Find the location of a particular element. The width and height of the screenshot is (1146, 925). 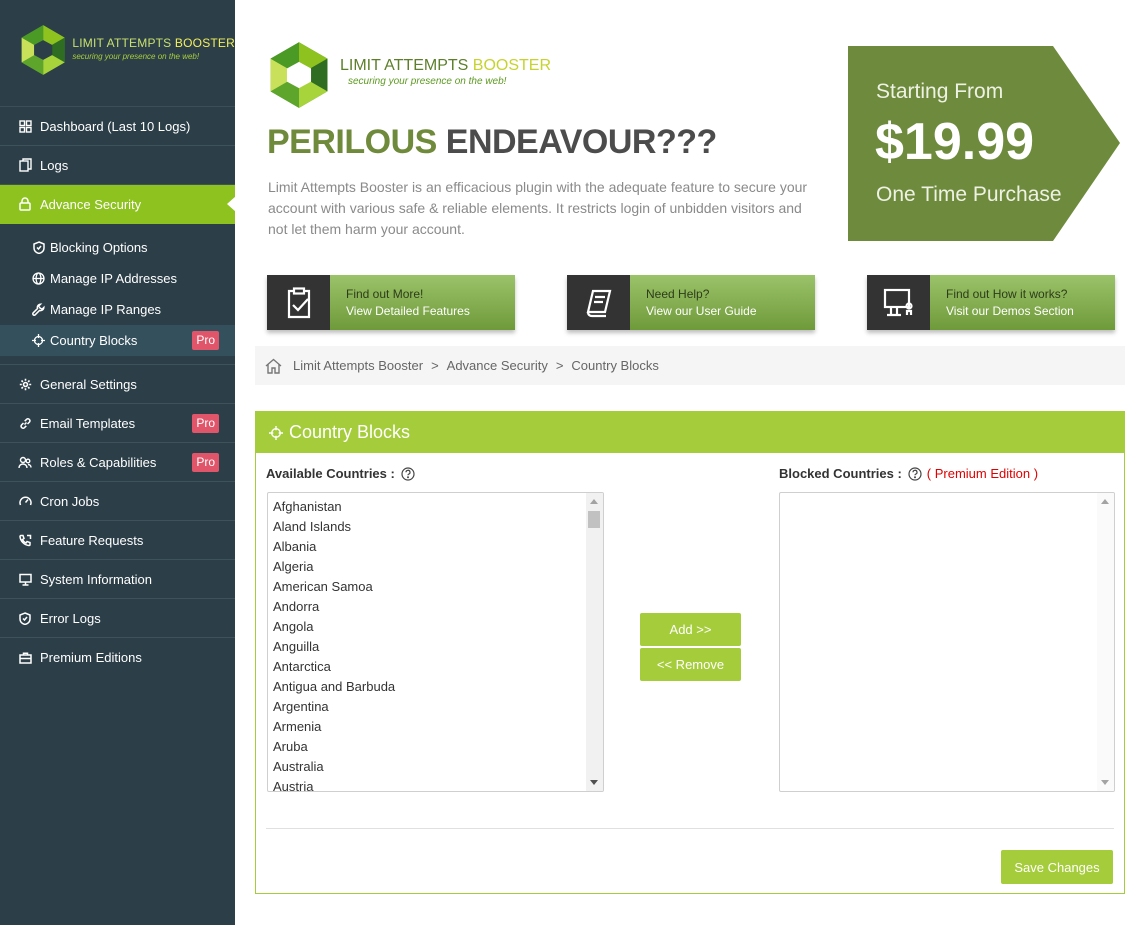

menu-item-advance-security: Advance Security is located at coordinates (118, 204).